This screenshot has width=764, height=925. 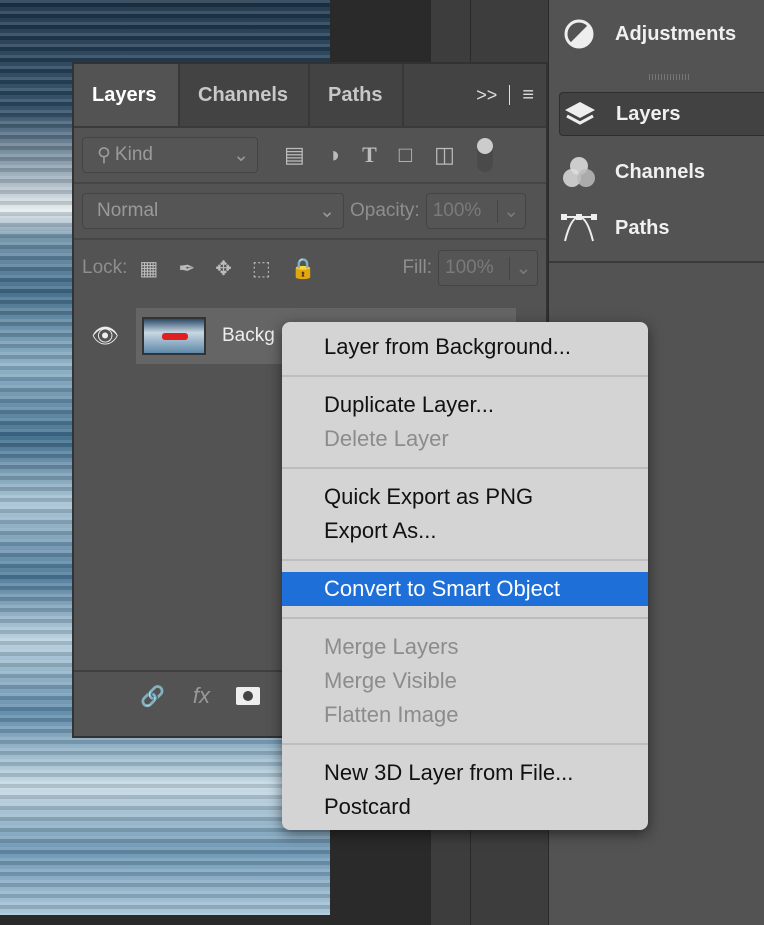 What do you see at coordinates (105, 336) in the screenshot?
I see `visibility-eye-icon: 👁` at bounding box center [105, 336].